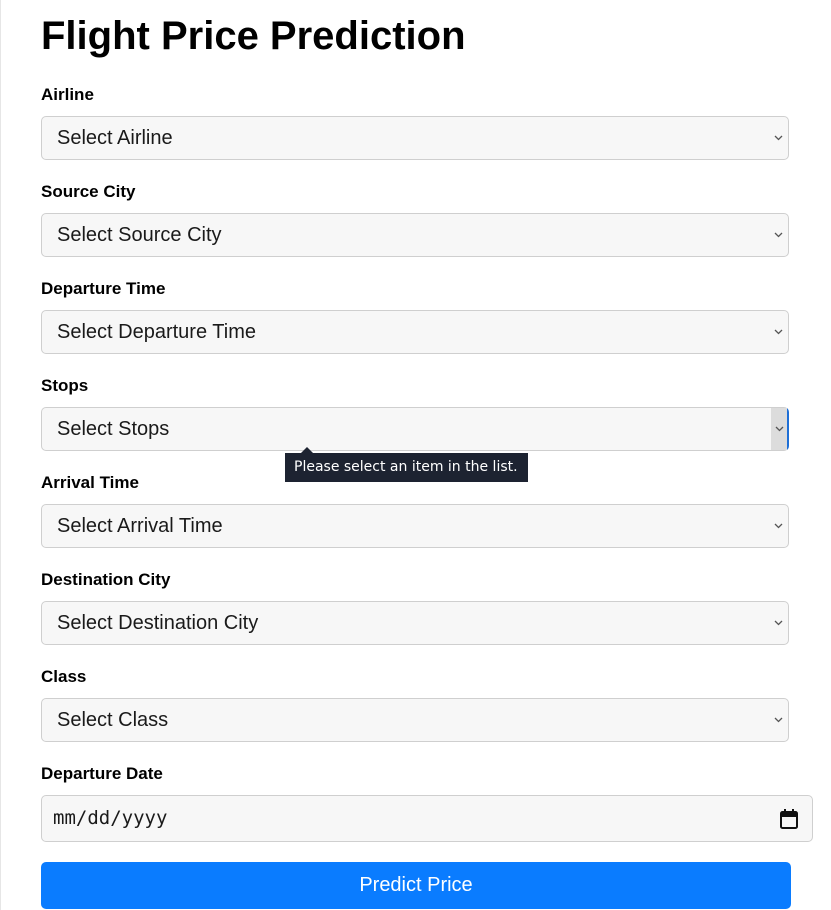 The image size is (831, 910). What do you see at coordinates (253, 36) in the screenshot?
I see `page-title: Flight Price Prediction` at bounding box center [253, 36].